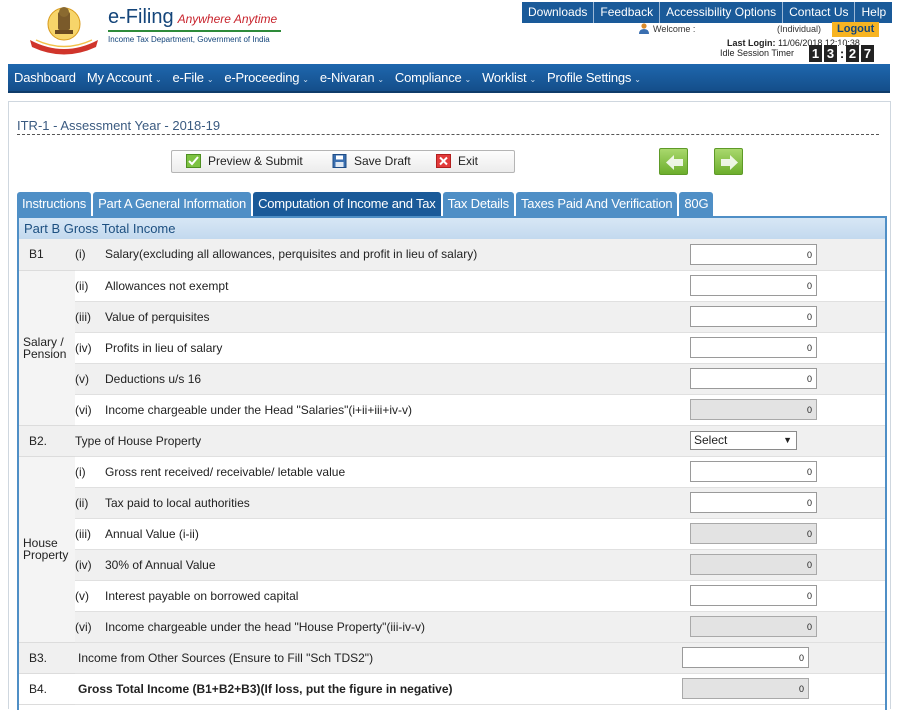  Describe the element at coordinates (47, 689) in the screenshot. I see `row-code: B4.` at that location.